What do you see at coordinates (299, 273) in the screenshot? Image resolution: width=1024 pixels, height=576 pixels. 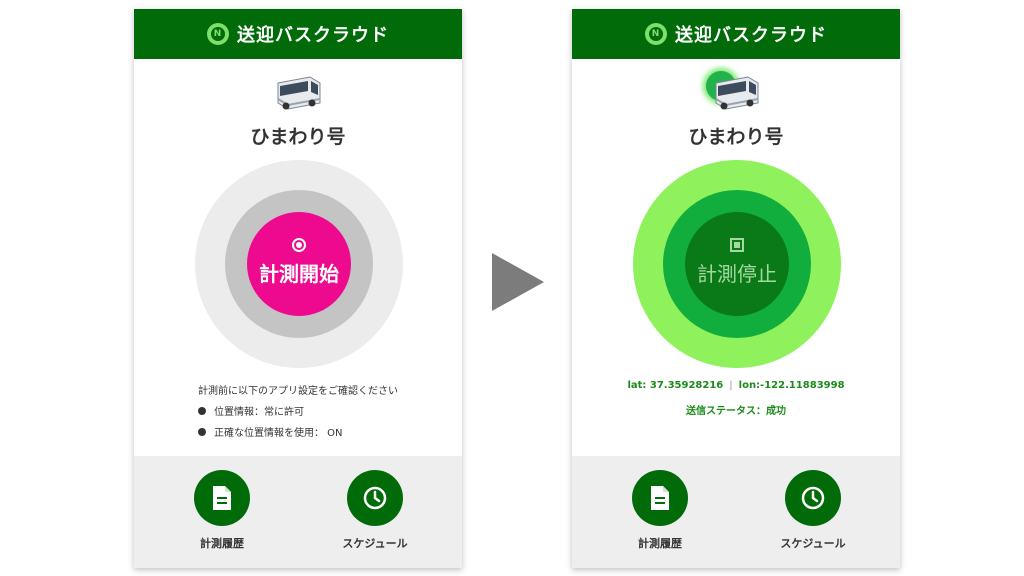 I see `start-button-label: 計測開始` at bounding box center [299, 273].